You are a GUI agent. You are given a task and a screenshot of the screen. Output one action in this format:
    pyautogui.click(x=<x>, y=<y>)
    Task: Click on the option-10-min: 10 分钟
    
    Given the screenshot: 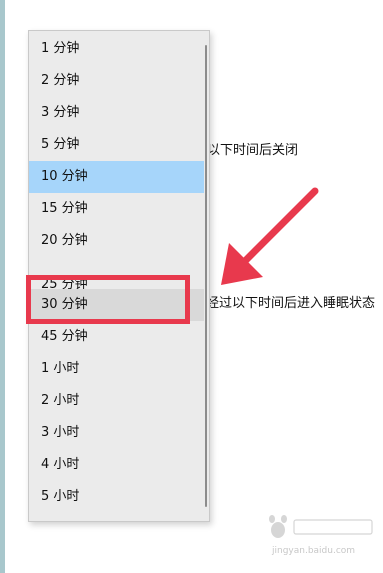 What is the action you would take?
    pyautogui.click(x=116, y=177)
    